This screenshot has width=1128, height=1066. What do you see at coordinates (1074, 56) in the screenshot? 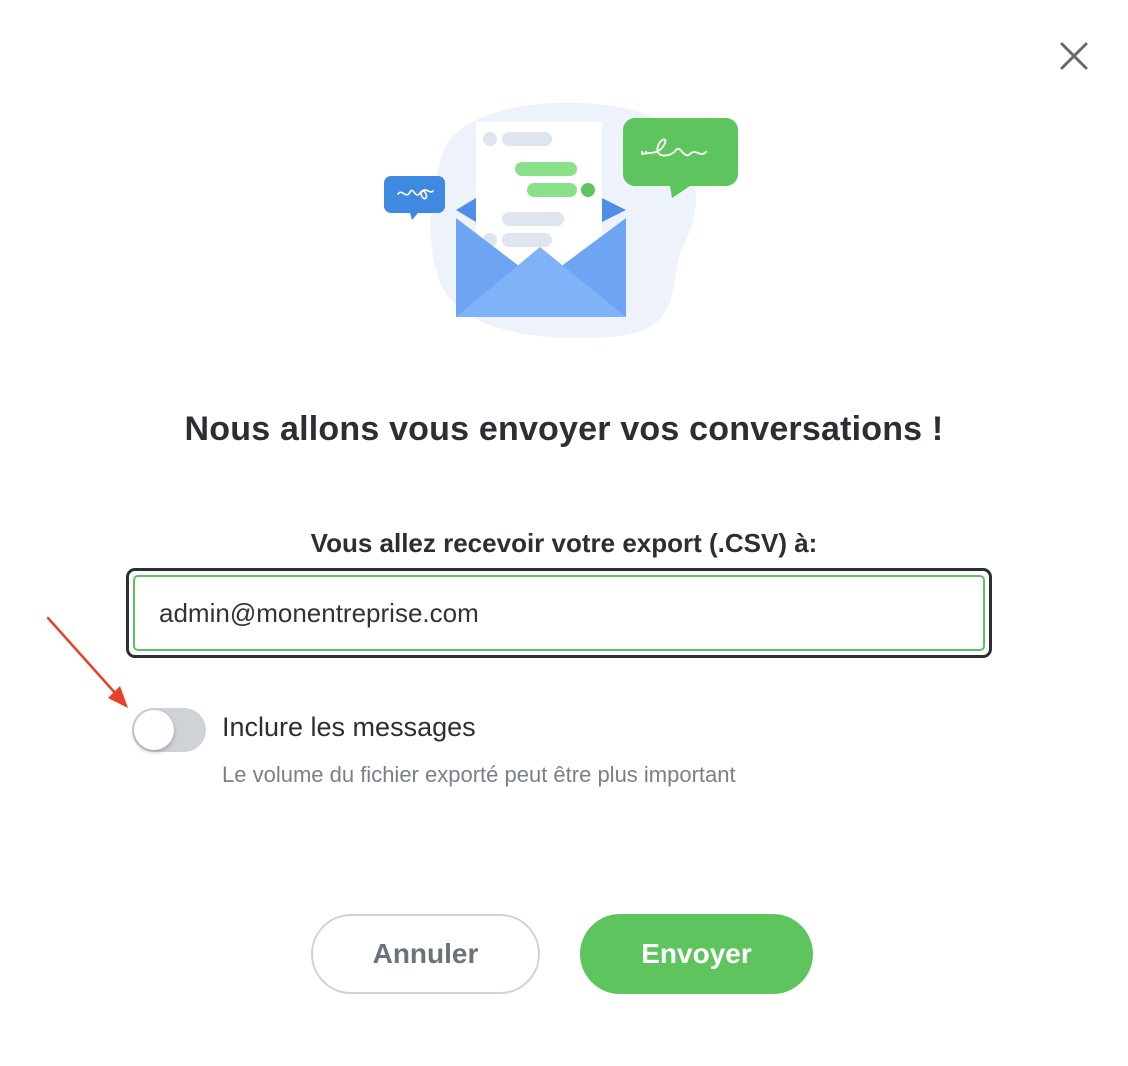
I see `close-icon` at bounding box center [1074, 56].